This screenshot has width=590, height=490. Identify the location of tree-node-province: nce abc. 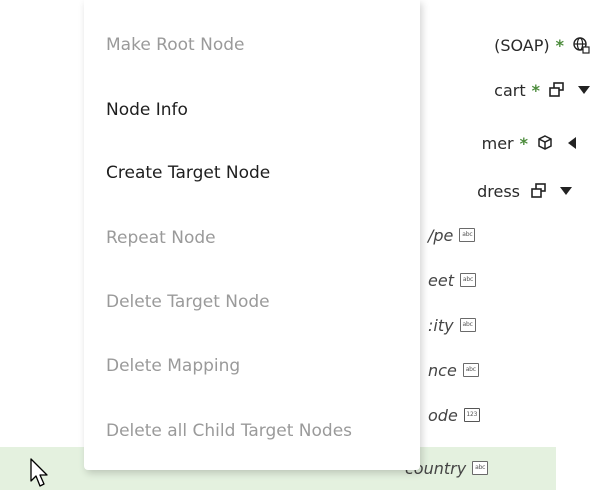
(453, 370).